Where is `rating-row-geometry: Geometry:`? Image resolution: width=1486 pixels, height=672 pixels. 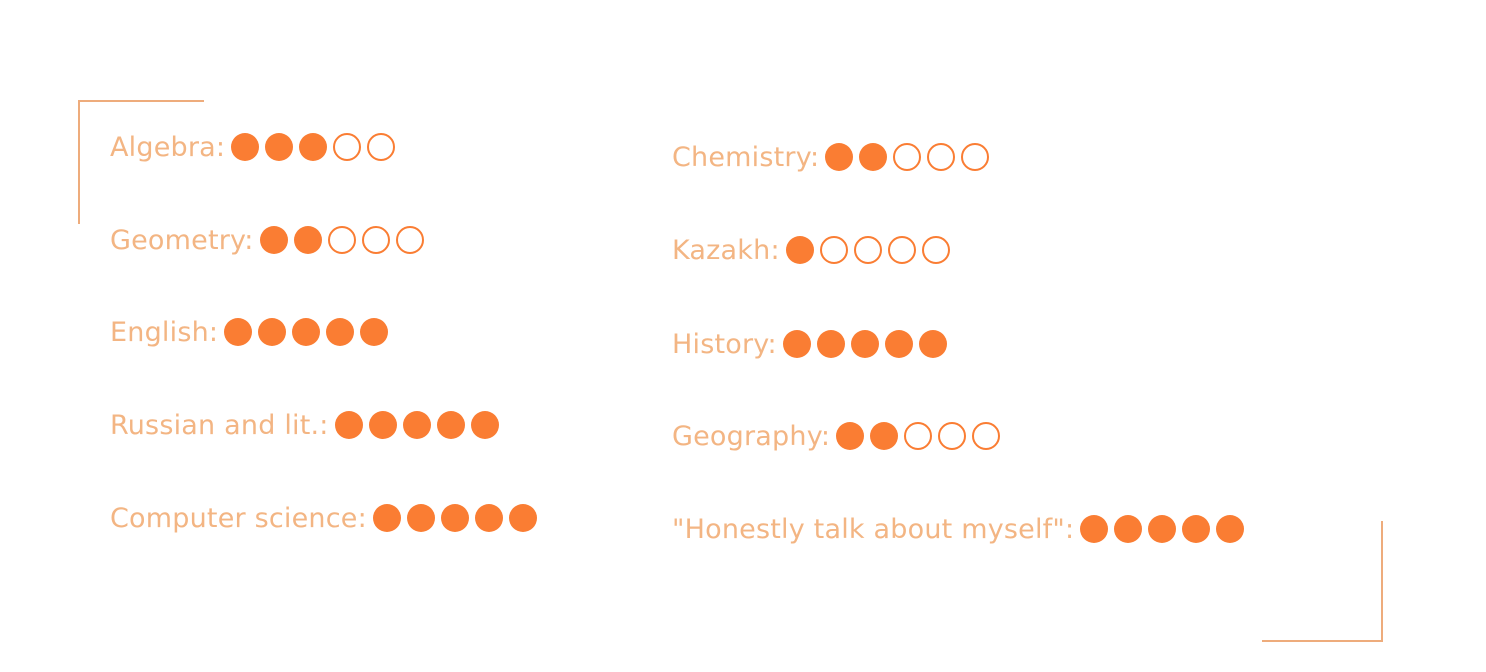 rating-row-geometry: Geometry: is located at coordinates (267, 240).